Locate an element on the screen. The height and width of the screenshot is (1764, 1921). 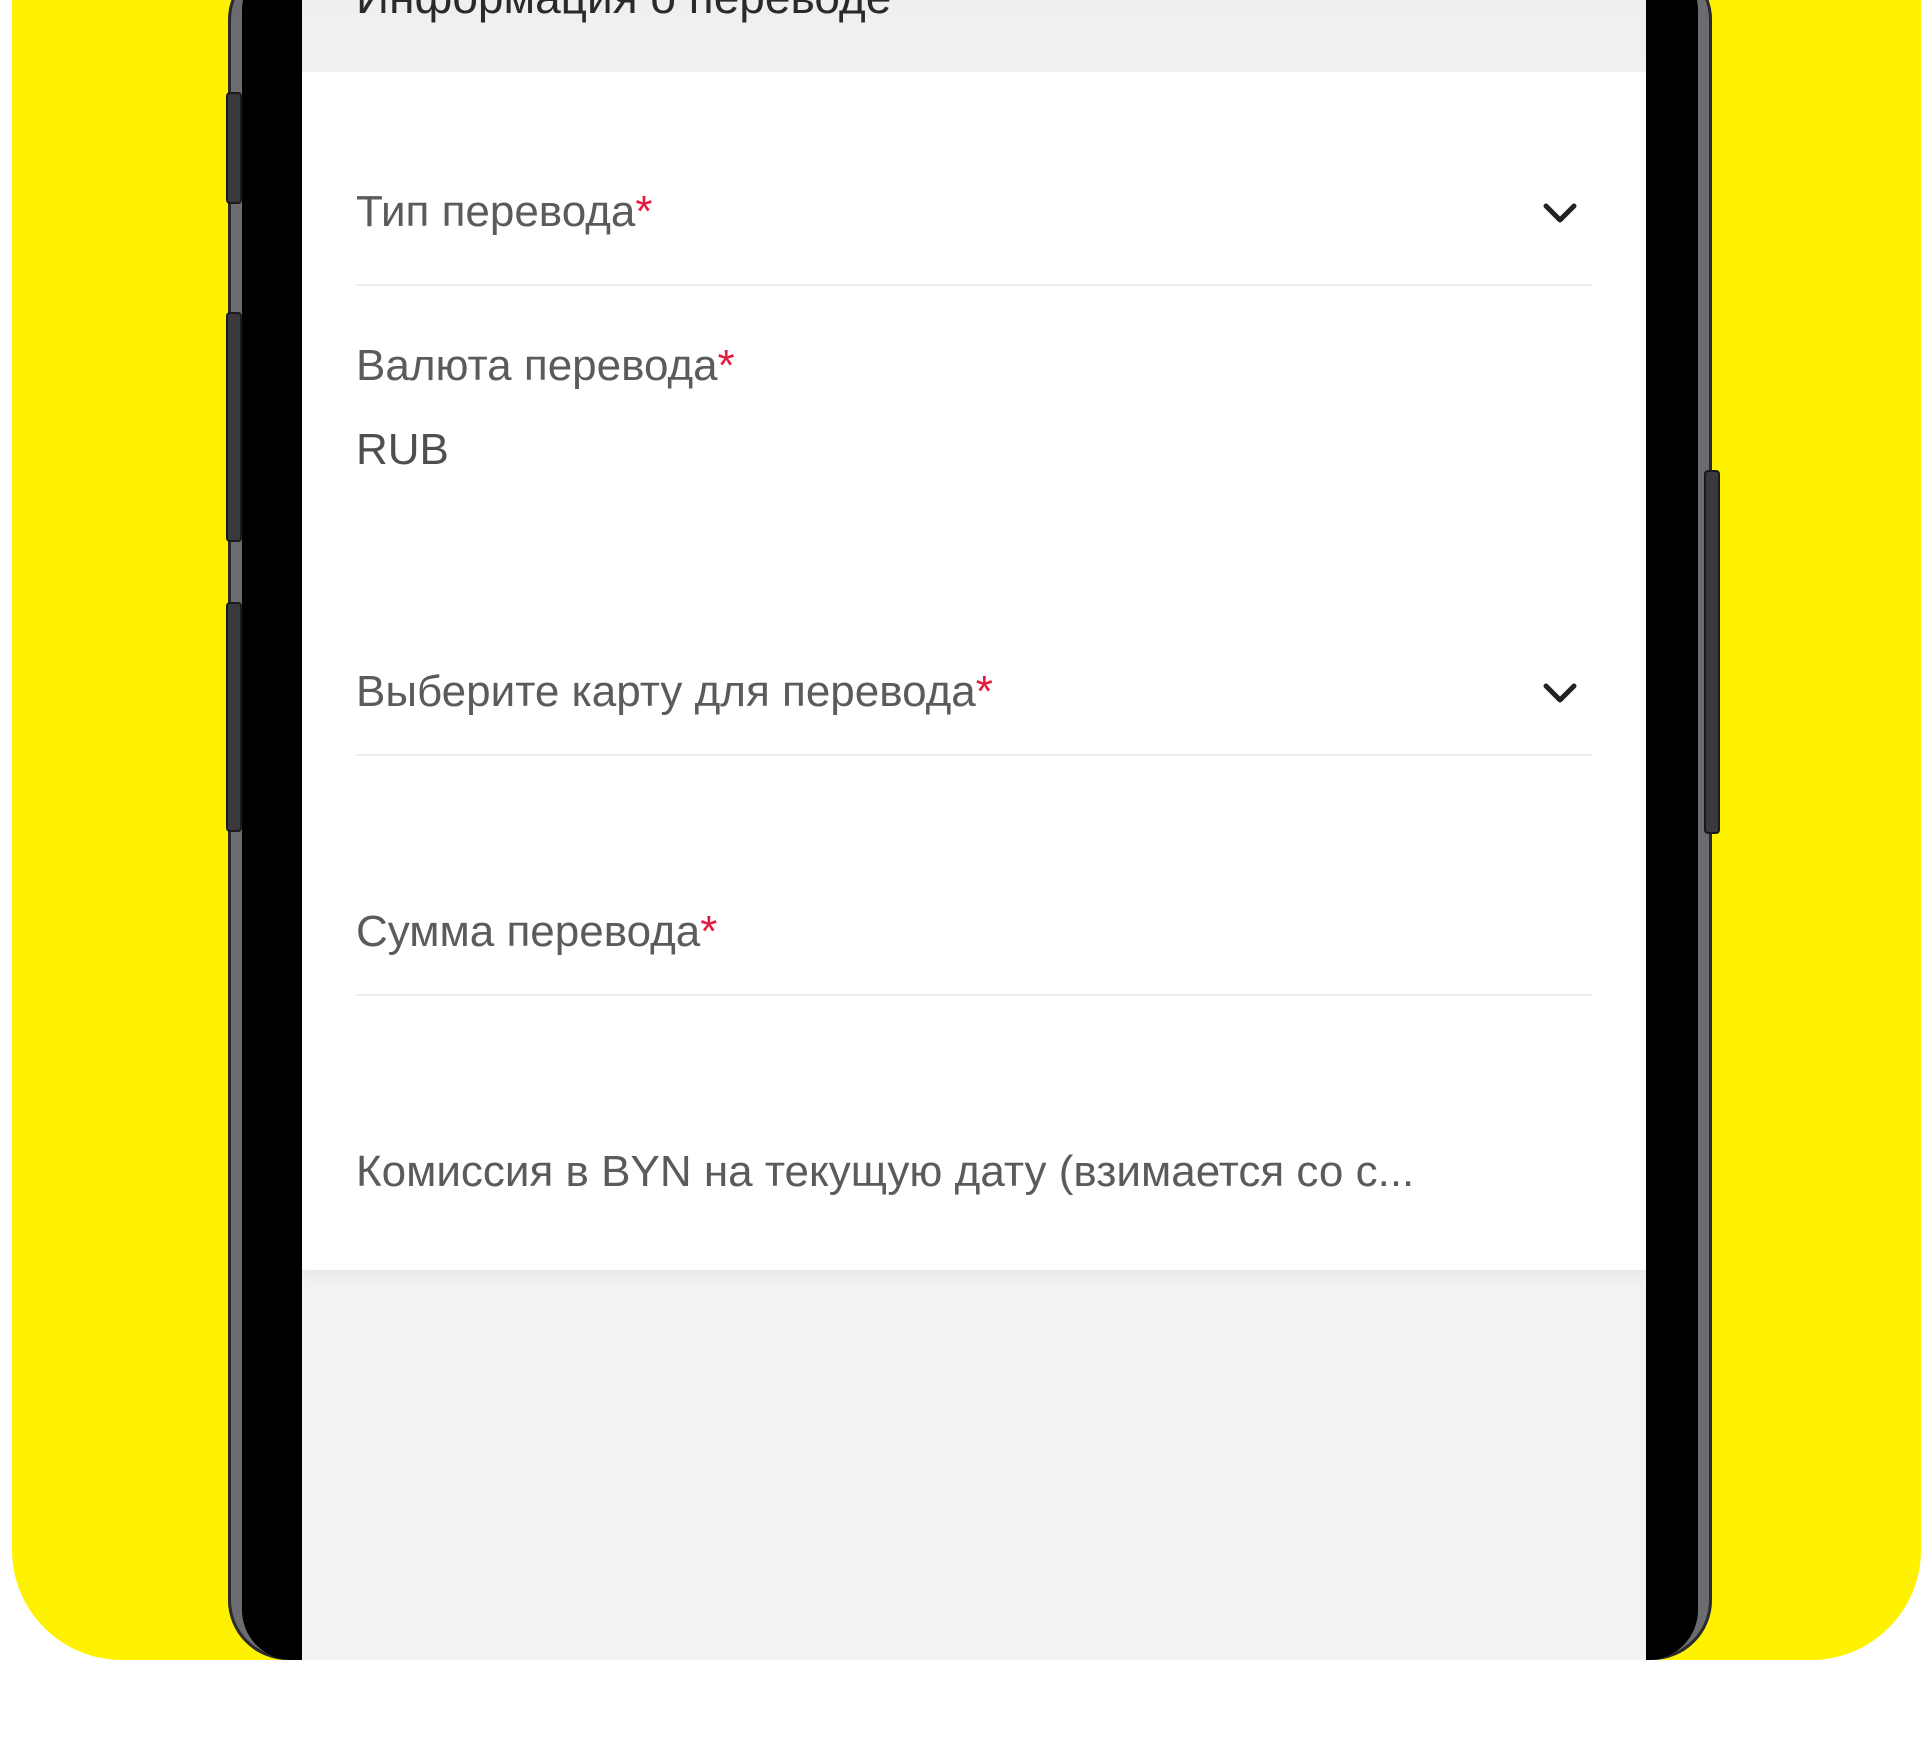
transfer-type-label: Тип перевода* is located at coordinates (504, 211).